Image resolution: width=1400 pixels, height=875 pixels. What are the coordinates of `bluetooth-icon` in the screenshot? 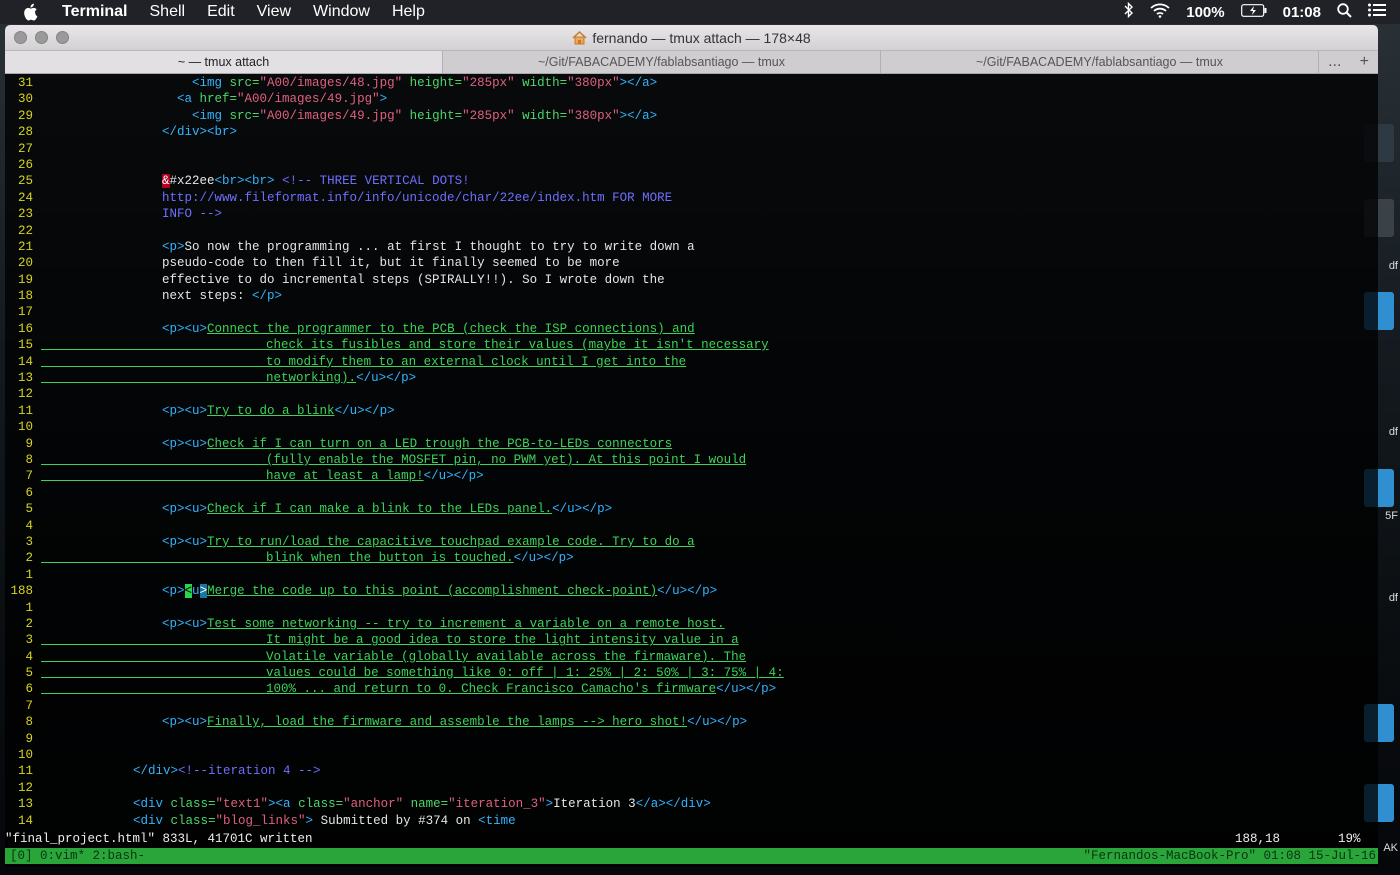 It's located at (1129, 11).